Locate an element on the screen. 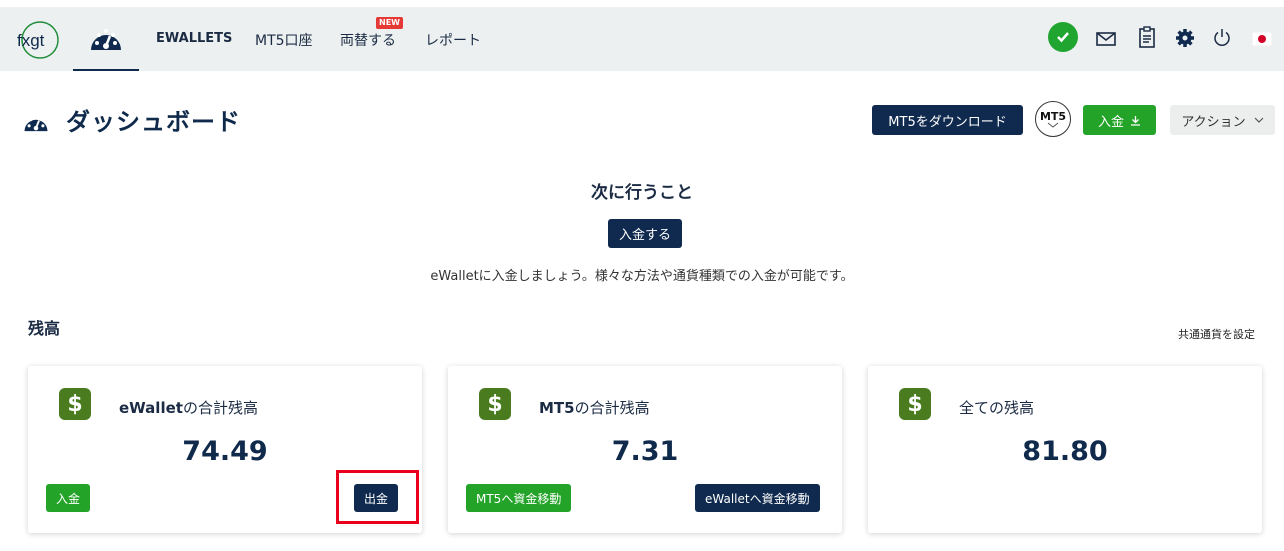  verified-check-icon is located at coordinates (1063, 37).